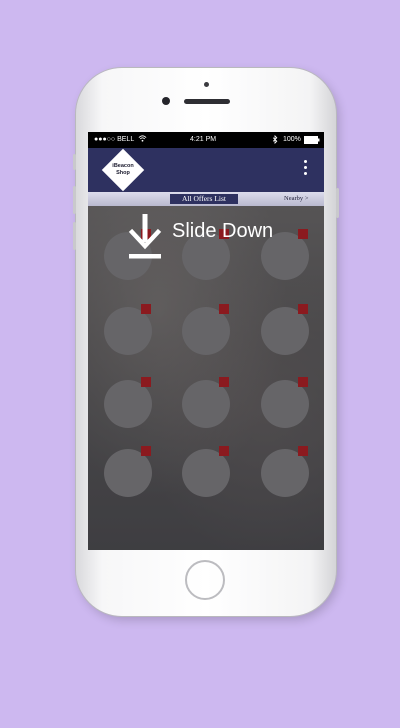  What do you see at coordinates (207, 101) in the screenshot?
I see `earpiece-speaker` at bounding box center [207, 101].